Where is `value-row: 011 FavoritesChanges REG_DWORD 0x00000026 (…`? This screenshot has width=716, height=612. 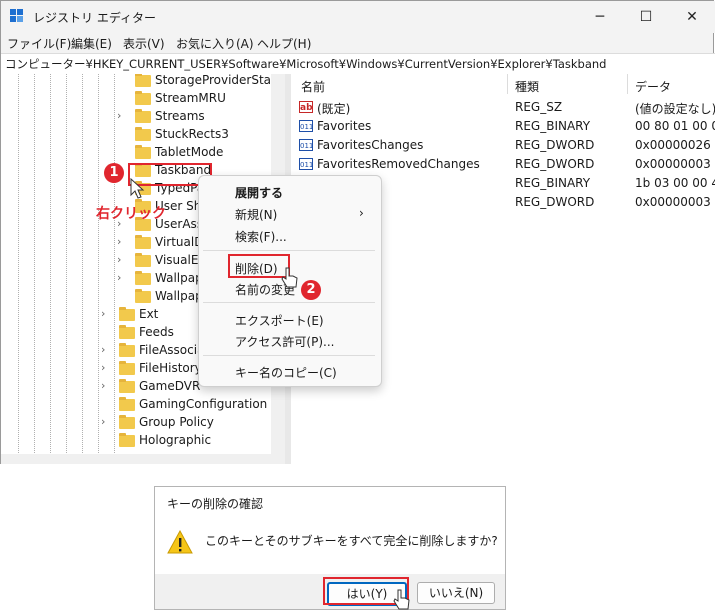 value-row: 011 FavoritesChanges REG_DWORD 0x00000026 (… is located at coordinates (503, 145).